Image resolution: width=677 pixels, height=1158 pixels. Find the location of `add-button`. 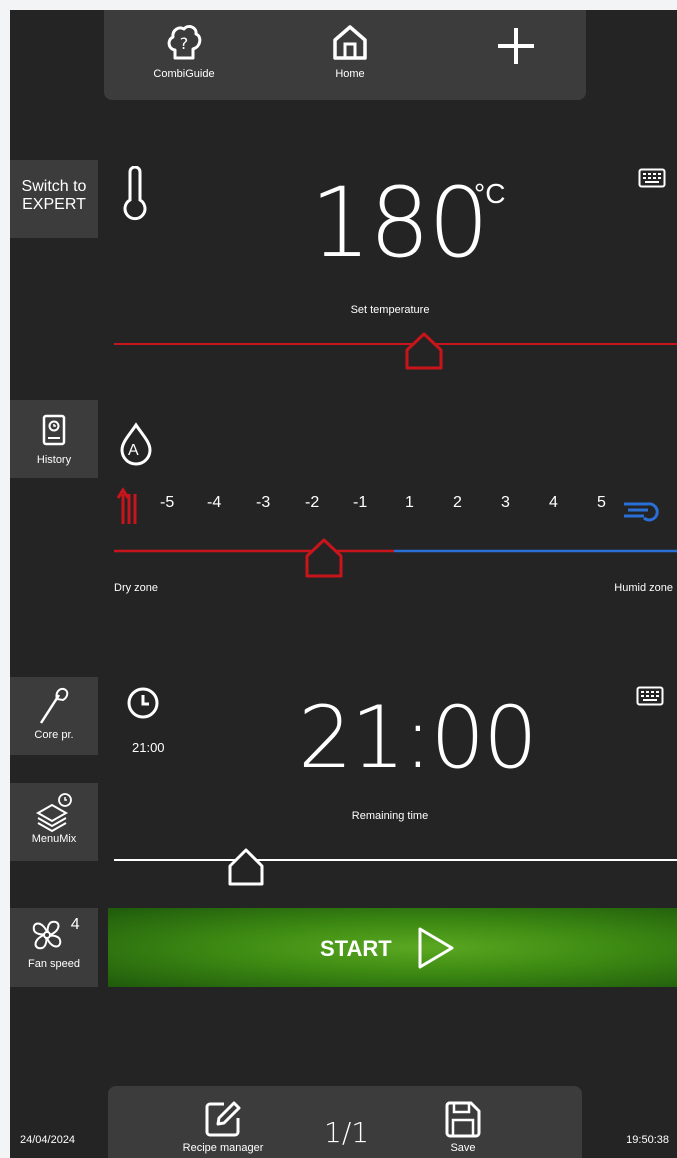

add-button is located at coordinates (516, 61).